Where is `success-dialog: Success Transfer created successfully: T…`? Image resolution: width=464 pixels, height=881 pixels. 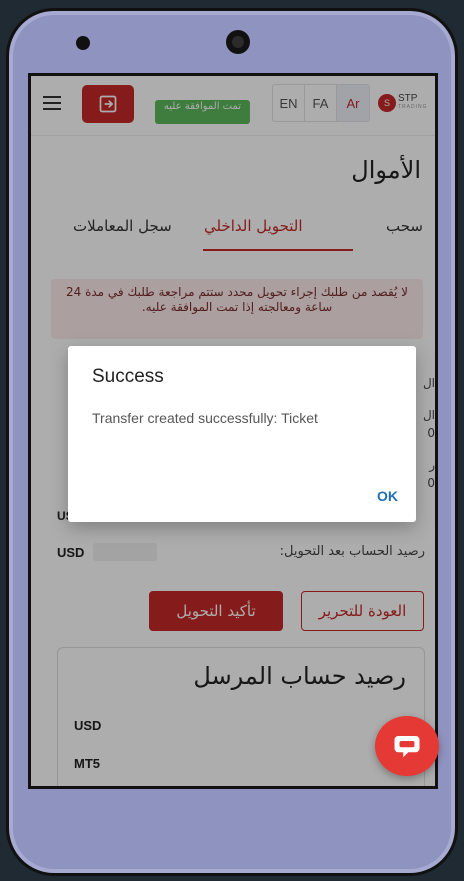
success-dialog: Success Transfer created successfully: T… is located at coordinates (242, 434).